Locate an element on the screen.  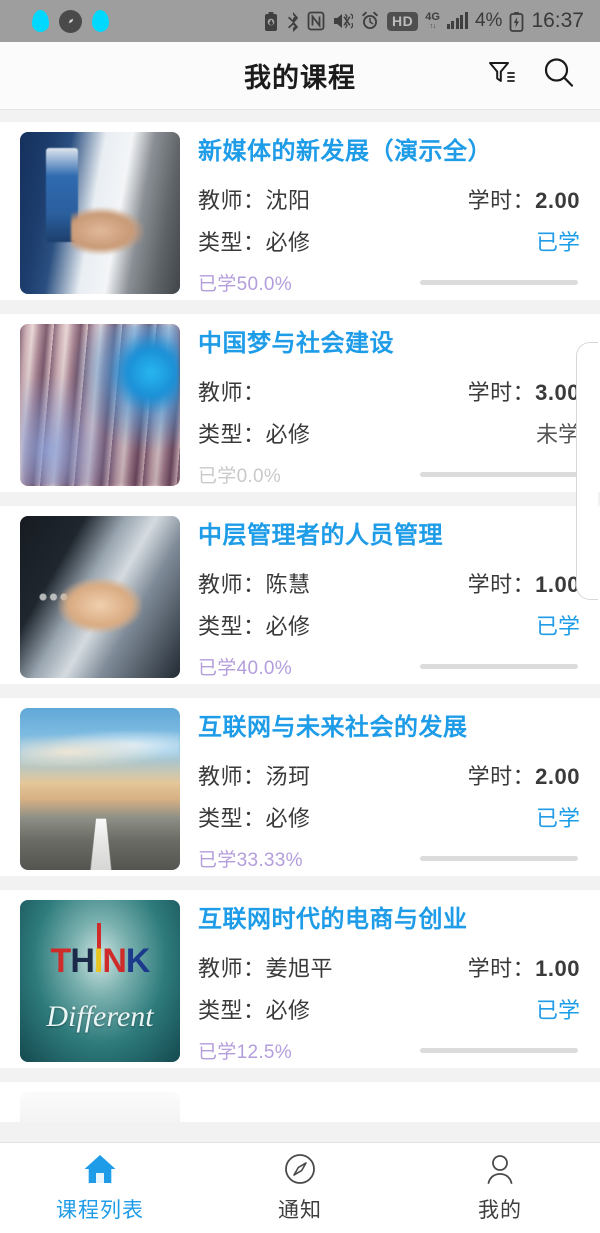
course-hours: 学时：3.00 is located at coordinates (523, 392).